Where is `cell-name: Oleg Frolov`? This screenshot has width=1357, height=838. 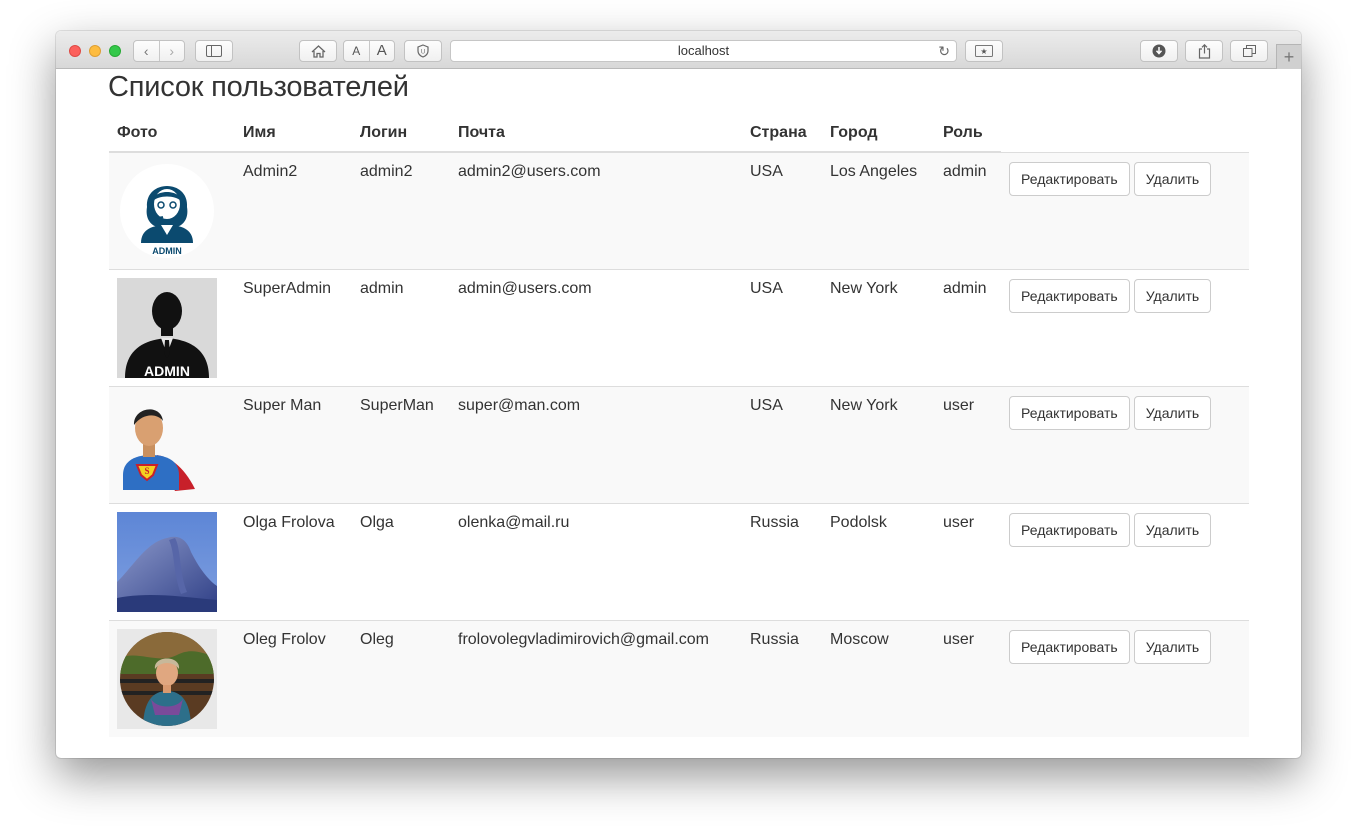 cell-name: Oleg Frolov is located at coordinates (293, 678).